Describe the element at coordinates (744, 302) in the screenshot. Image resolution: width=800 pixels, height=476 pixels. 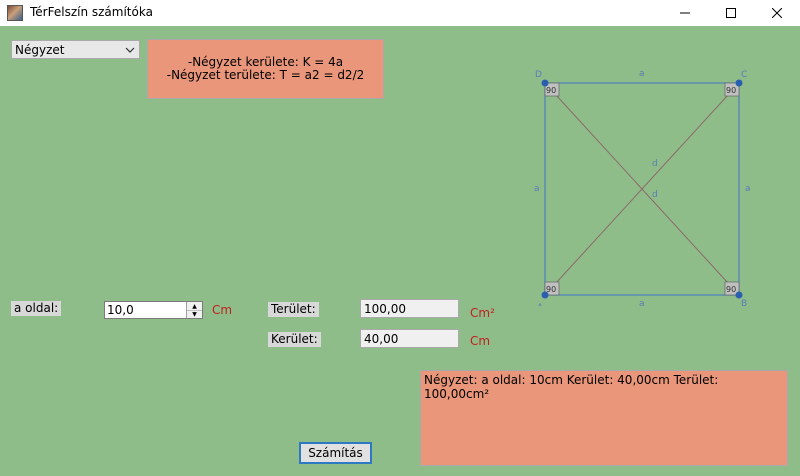
I see `vertex-label-b: B` at that location.